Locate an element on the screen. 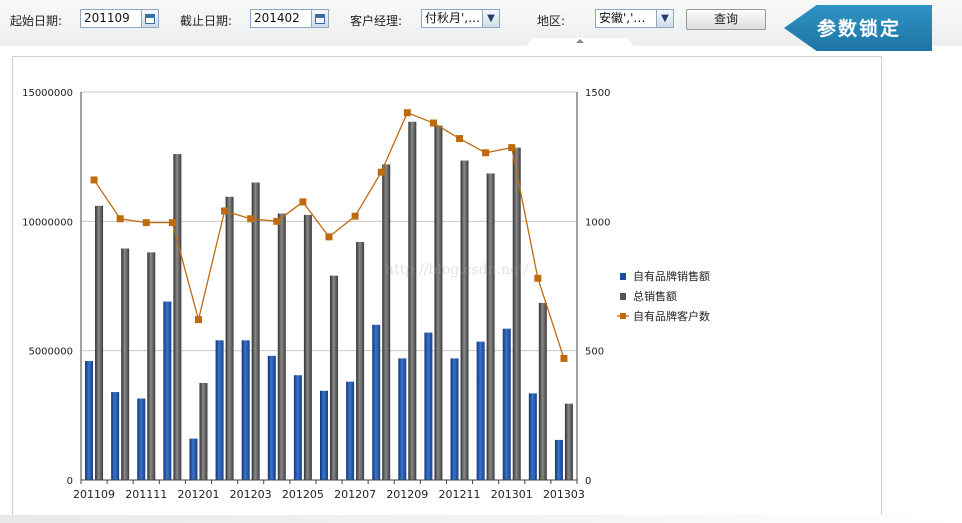  right-axis-tick-label: 0 is located at coordinates (588, 481).